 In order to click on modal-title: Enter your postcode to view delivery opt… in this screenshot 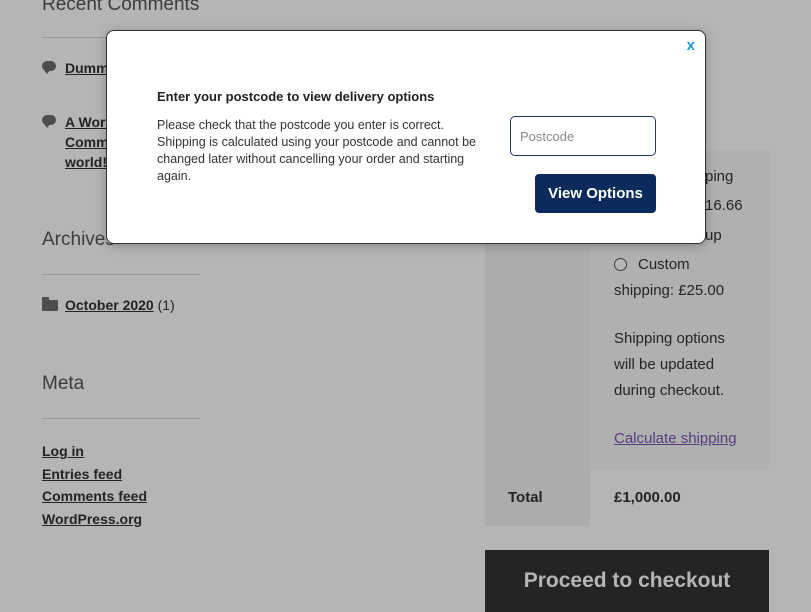, I will do `click(296, 96)`.